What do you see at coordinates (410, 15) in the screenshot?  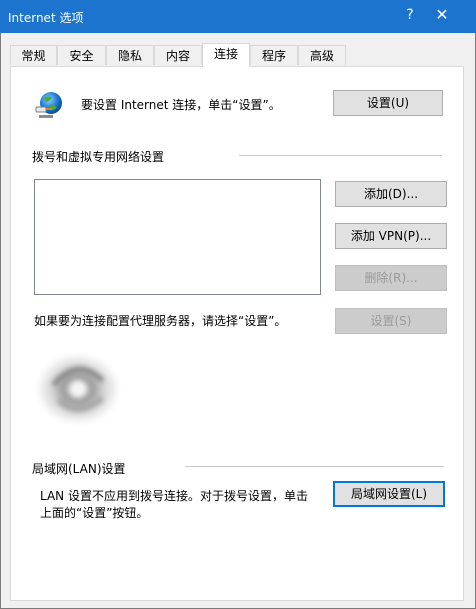 I see `help-button: ?` at bounding box center [410, 15].